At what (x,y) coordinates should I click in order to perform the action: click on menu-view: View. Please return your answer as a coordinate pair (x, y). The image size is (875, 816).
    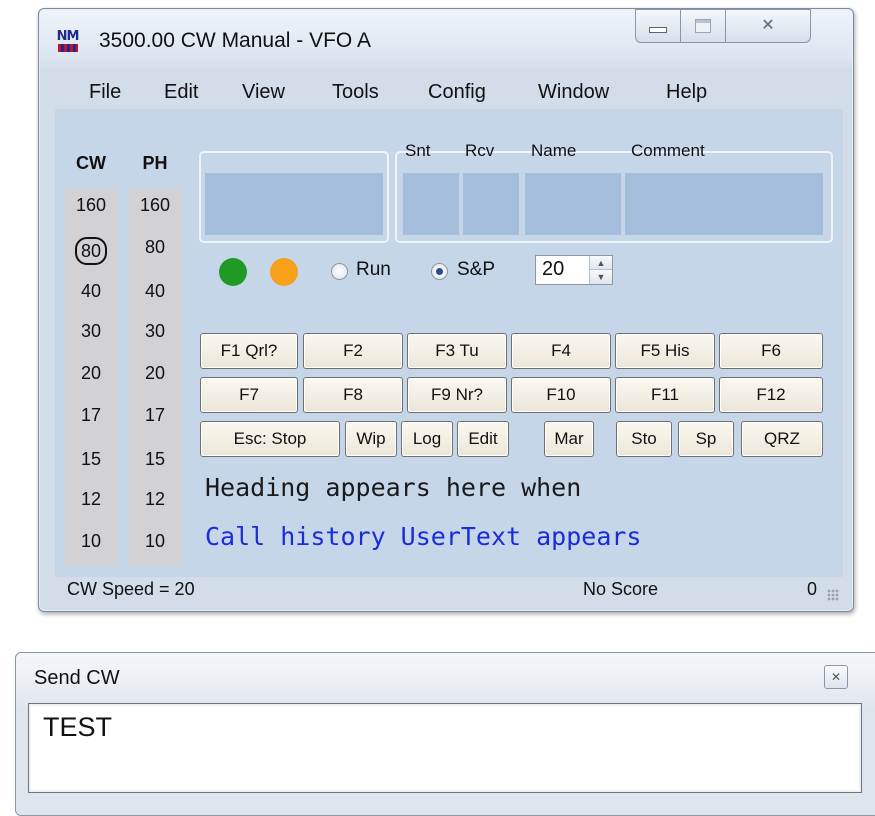
    Looking at the image, I should click on (263, 92).